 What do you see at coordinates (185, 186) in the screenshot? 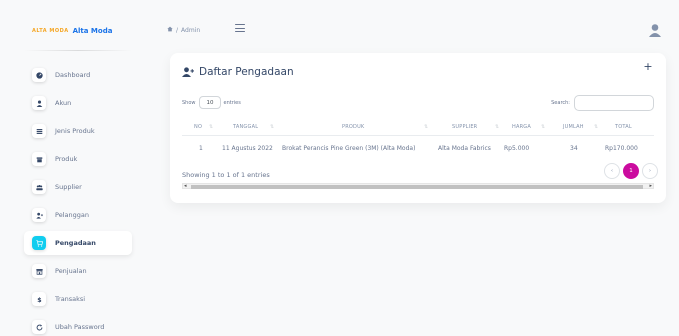
I see `scroll-left-icon: ◂` at bounding box center [185, 186].